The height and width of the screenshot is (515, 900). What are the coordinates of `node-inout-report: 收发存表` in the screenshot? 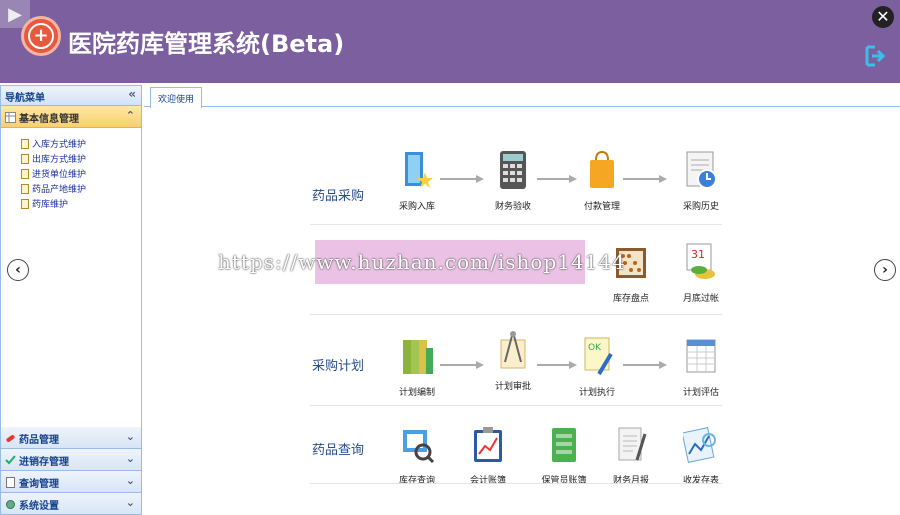 It's located at (701, 455).